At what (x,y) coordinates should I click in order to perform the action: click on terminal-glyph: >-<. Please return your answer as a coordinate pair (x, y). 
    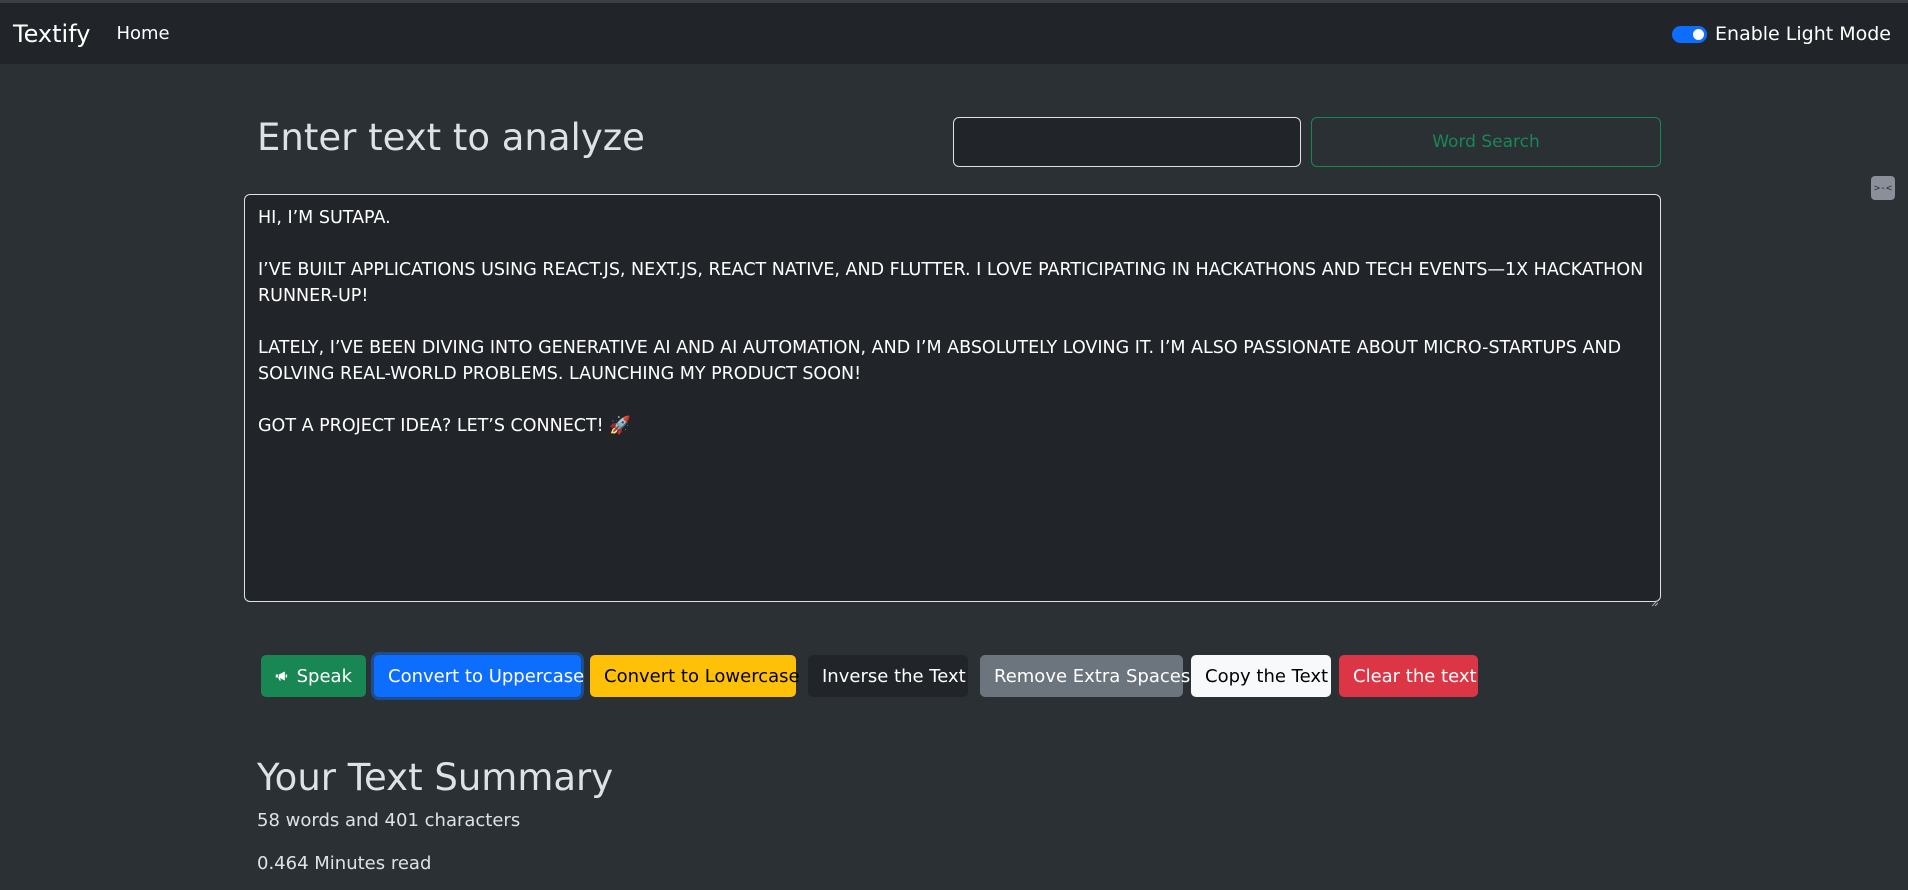
    Looking at the image, I should click on (1883, 188).